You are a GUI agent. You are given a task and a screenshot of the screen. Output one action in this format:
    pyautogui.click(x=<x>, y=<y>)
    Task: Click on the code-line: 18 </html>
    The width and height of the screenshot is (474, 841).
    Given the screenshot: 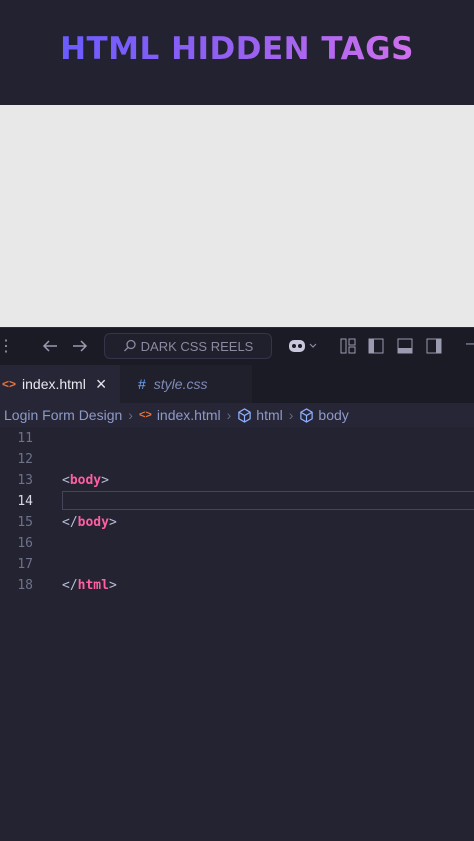 What is the action you would take?
    pyautogui.click(x=237, y=585)
    